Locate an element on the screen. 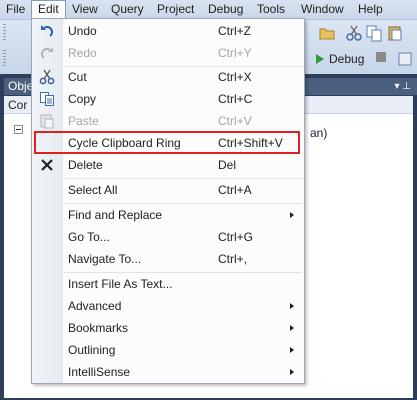  delete-icon is located at coordinates (47, 165).